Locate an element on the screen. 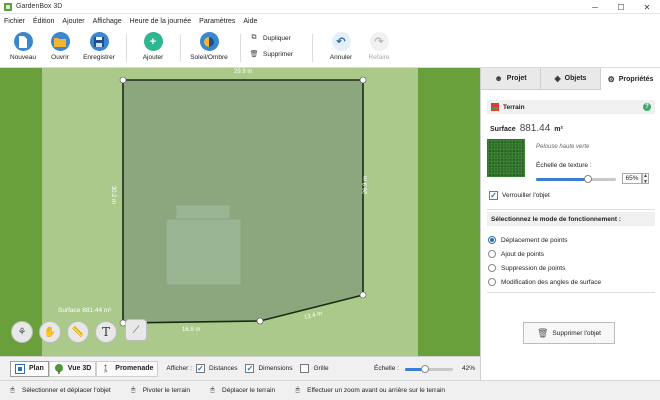  supprimer-label: Supprimer is located at coordinates (278, 54).